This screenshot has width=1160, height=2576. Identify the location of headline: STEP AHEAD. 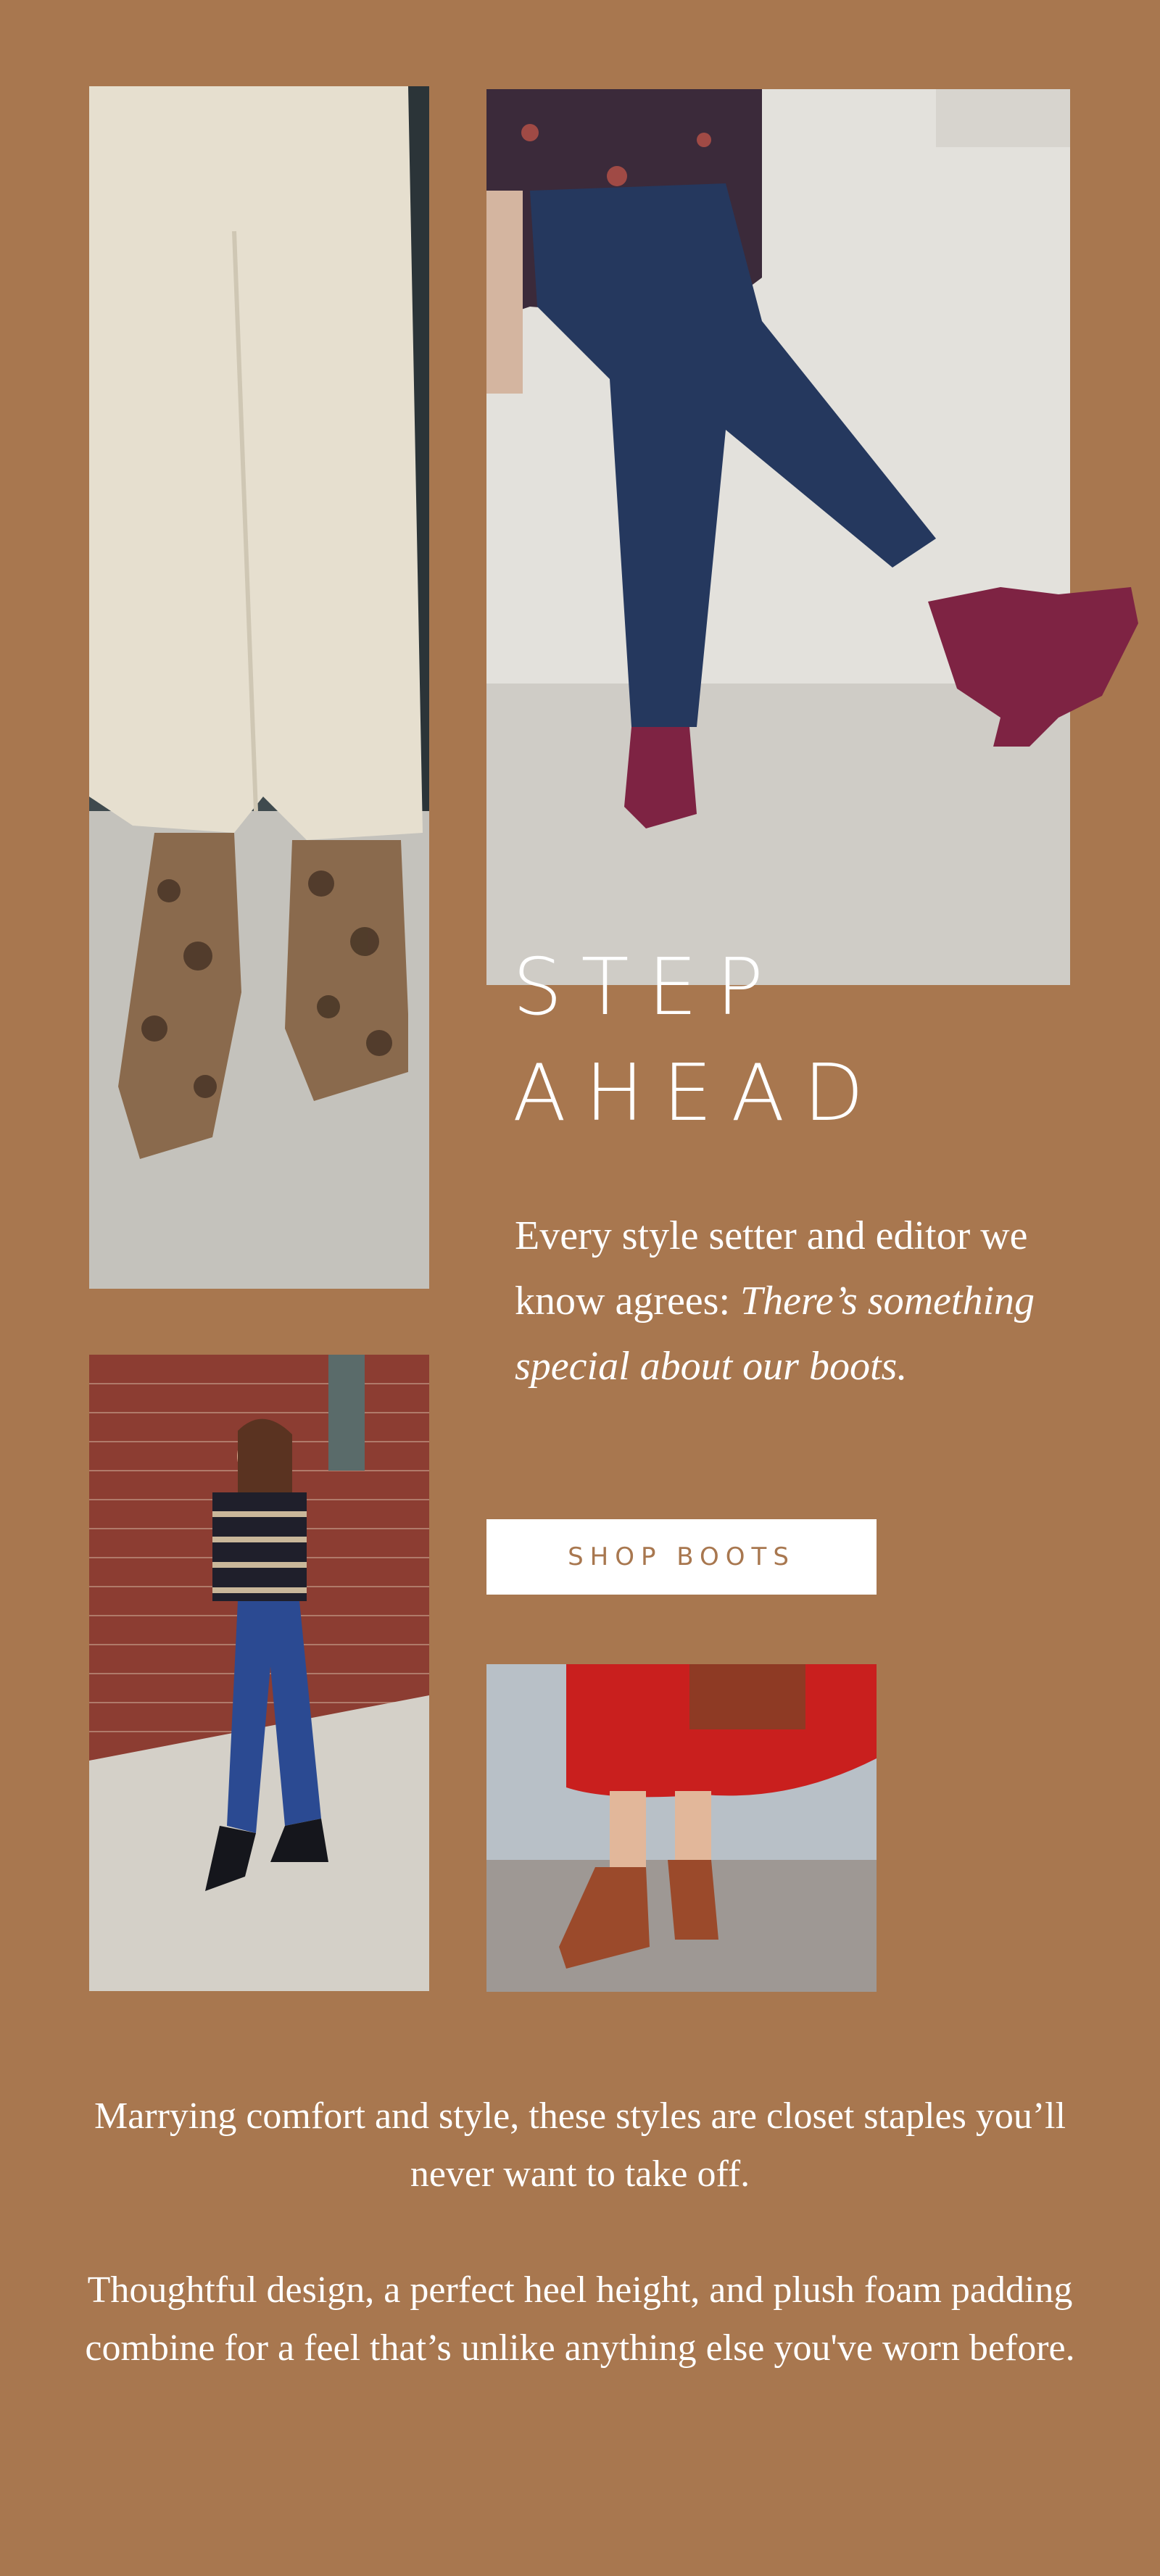
(697, 1041).